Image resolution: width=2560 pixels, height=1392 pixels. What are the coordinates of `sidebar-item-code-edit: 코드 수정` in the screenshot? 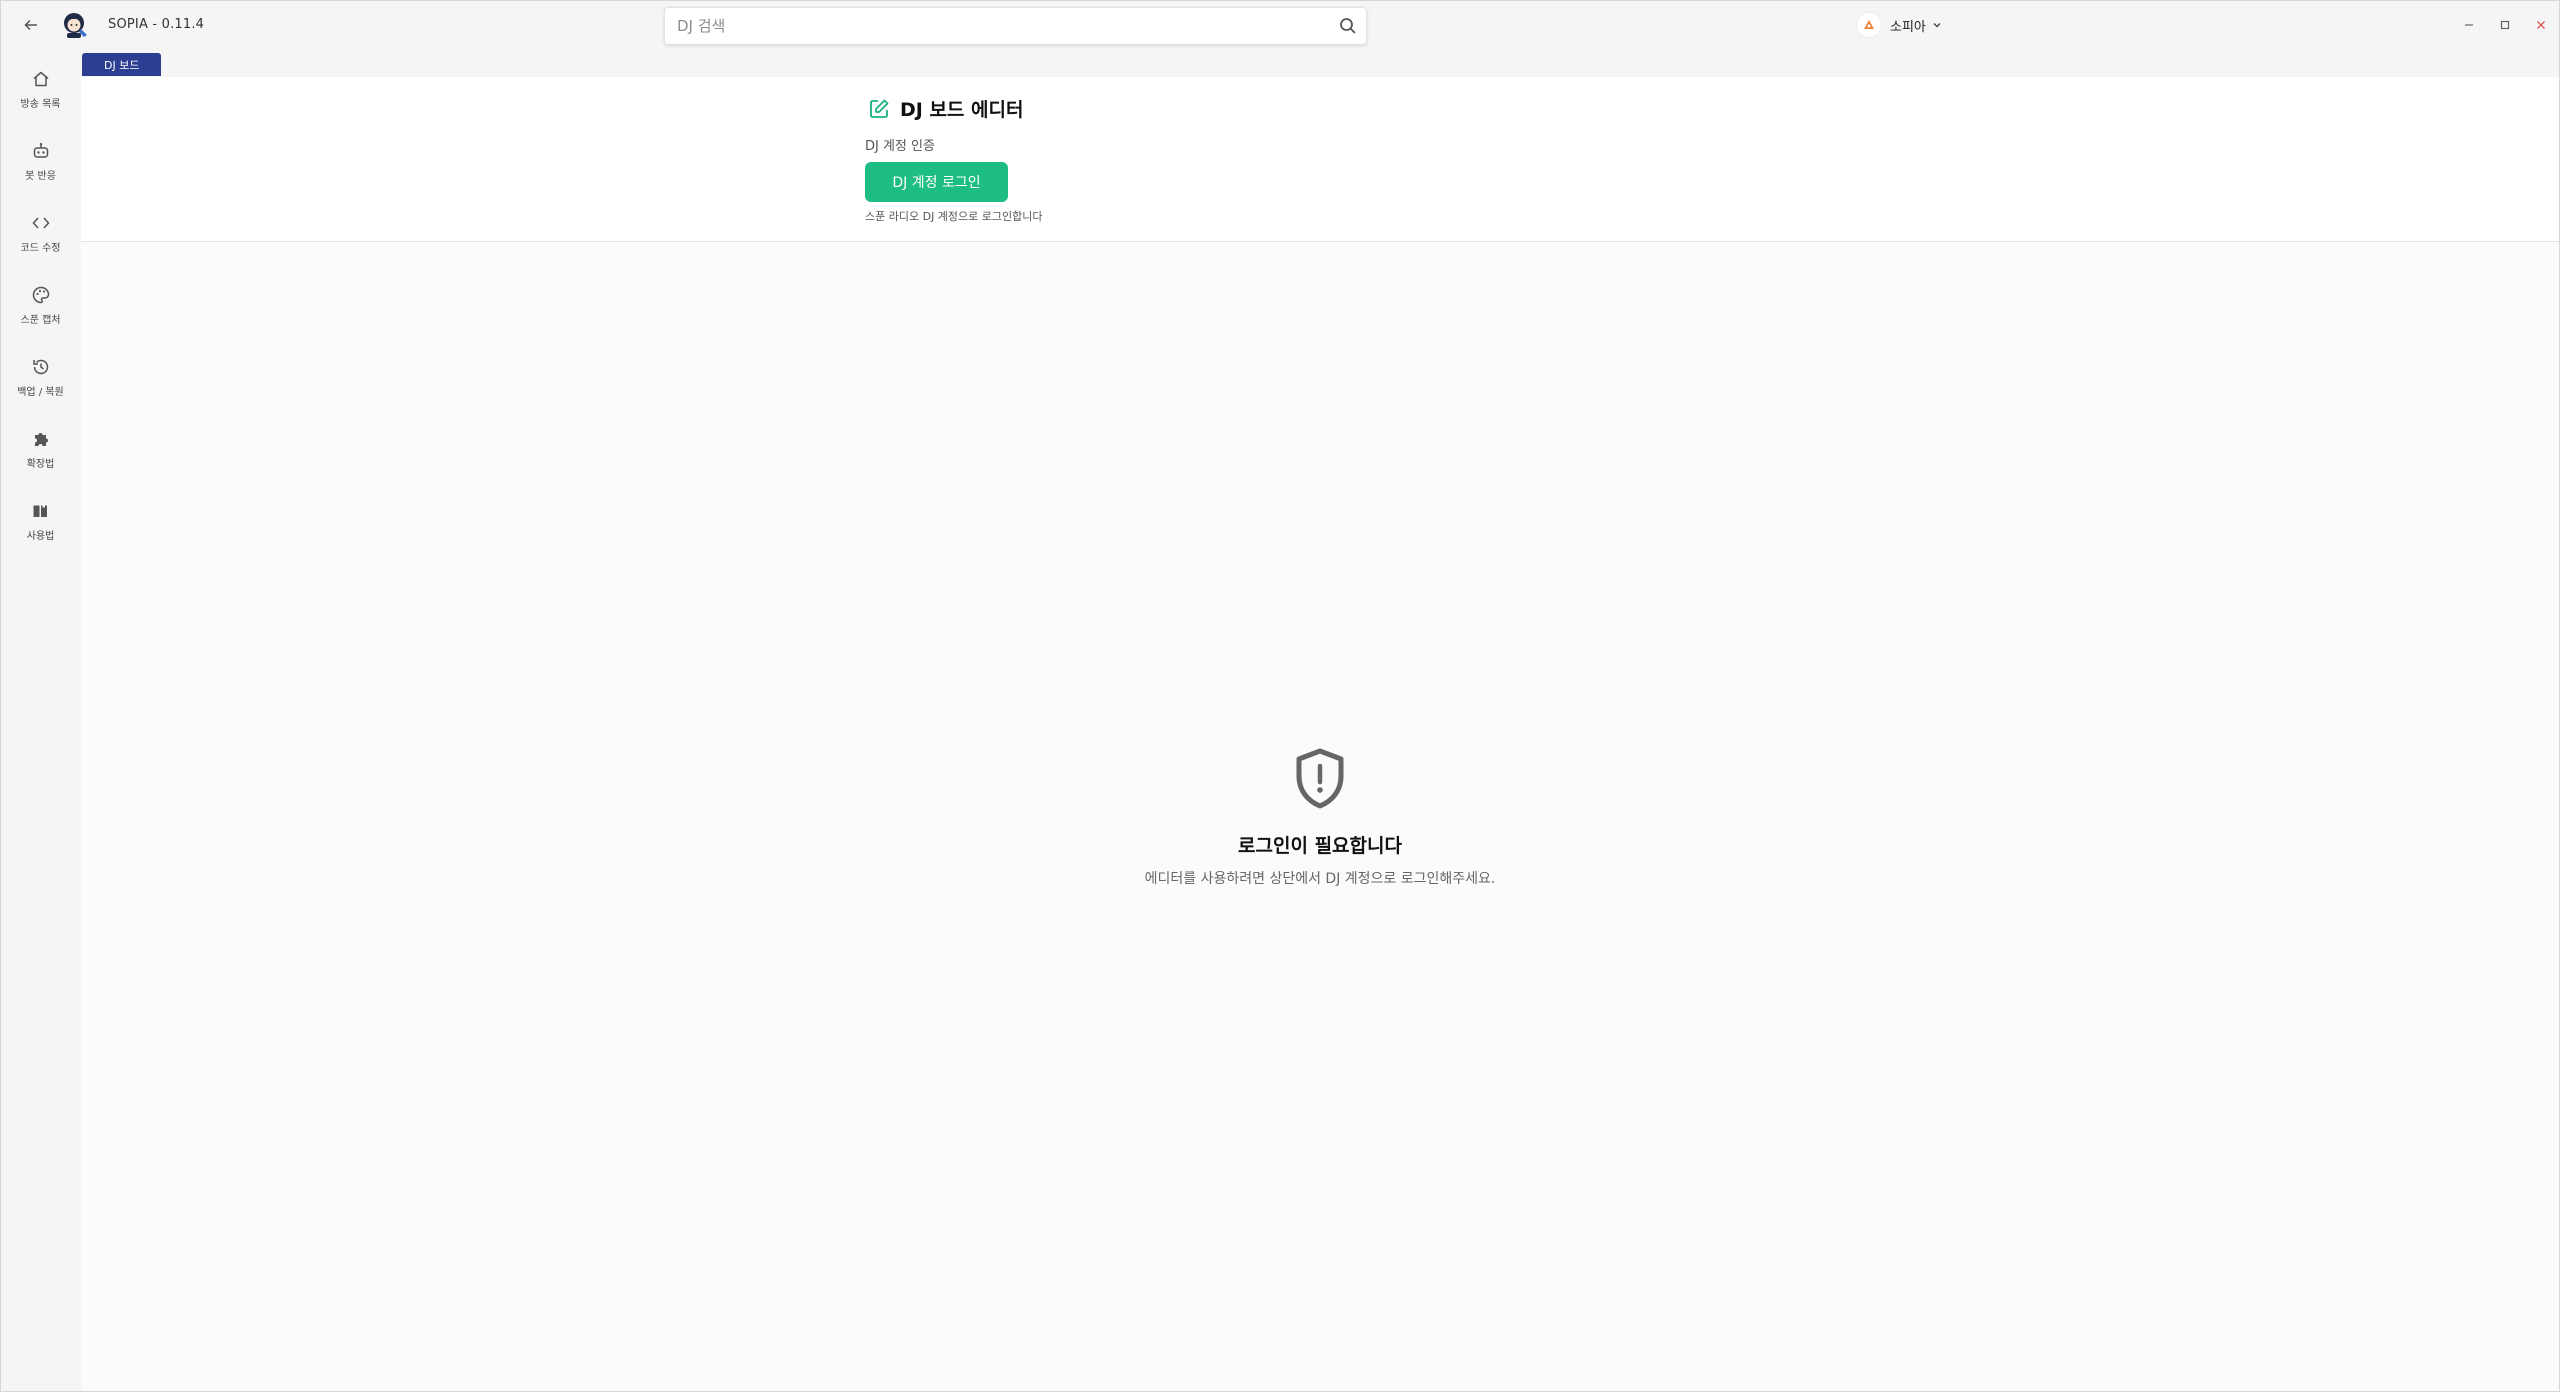 It's located at (40, 242).